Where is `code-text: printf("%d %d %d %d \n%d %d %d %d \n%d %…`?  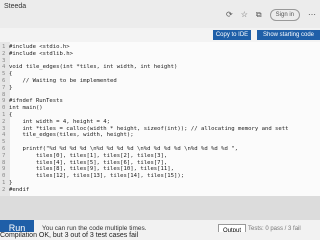 code-text: printf("%d %d %d %d \n%d %d %d %d \n%d %… is located at coordinates (124, 149).